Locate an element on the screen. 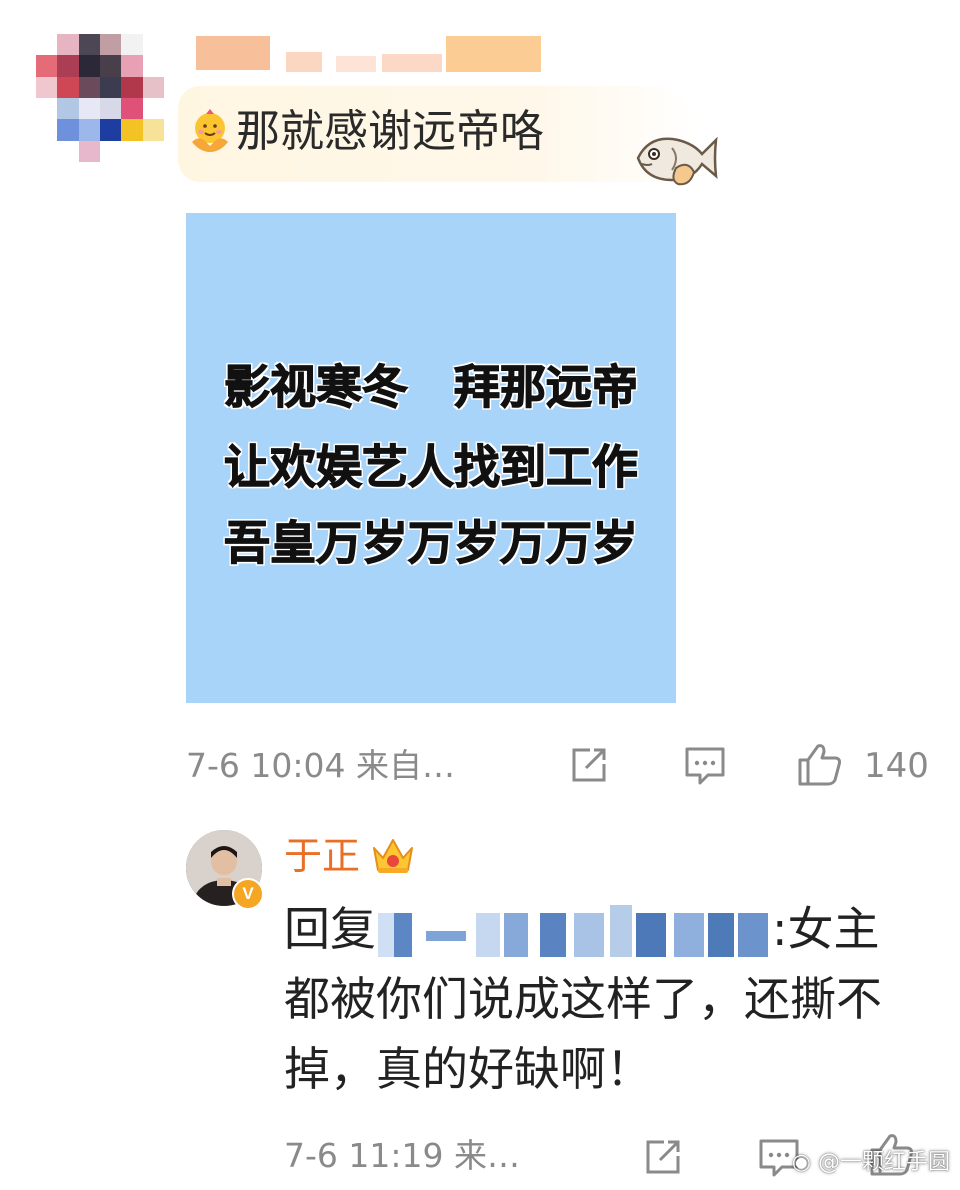 This screenshot has width=960, height=1190. comment-time: 7-6 10:04 is located at coordinates (266, 765).